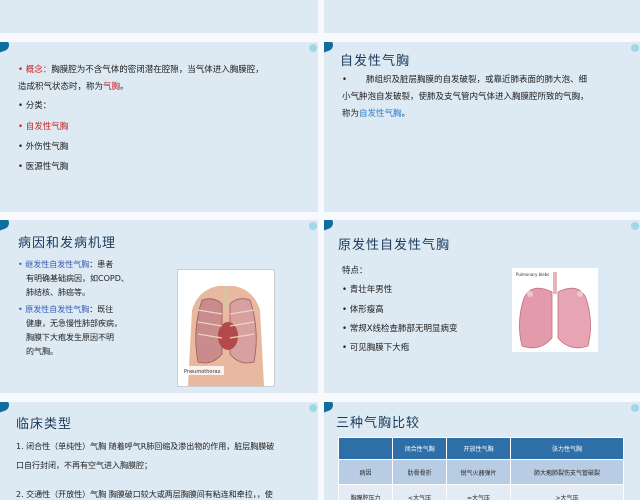 Image resolution: width=640 pixels, height=500 pixels. I want to click on features-label: 特点：, so click(355, 271).